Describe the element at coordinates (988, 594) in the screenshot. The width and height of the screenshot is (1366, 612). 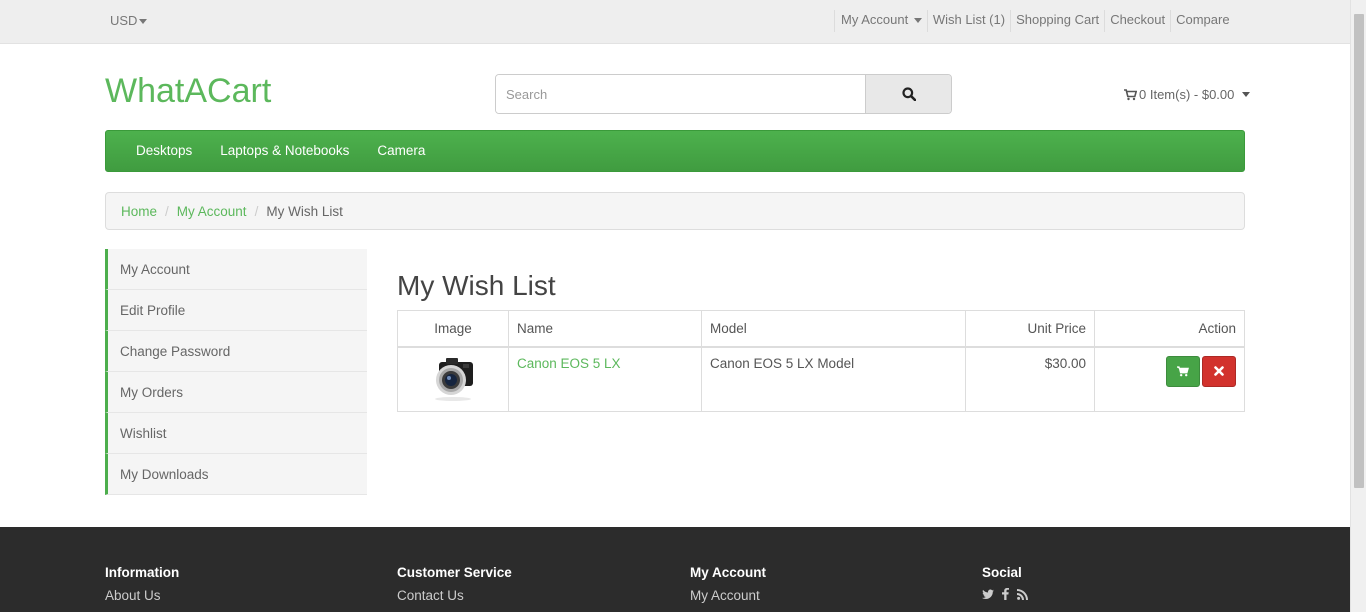
I see `twitter-icon` at that location.